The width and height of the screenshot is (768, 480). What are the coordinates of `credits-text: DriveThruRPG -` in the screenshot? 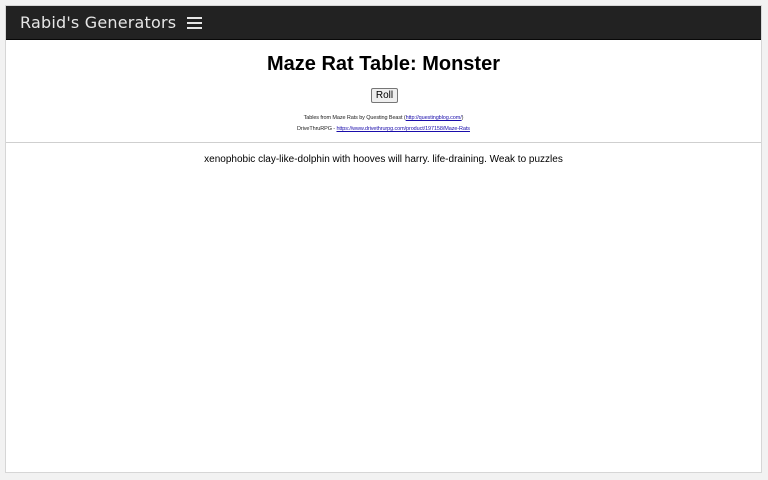 It's located at (317, 129).